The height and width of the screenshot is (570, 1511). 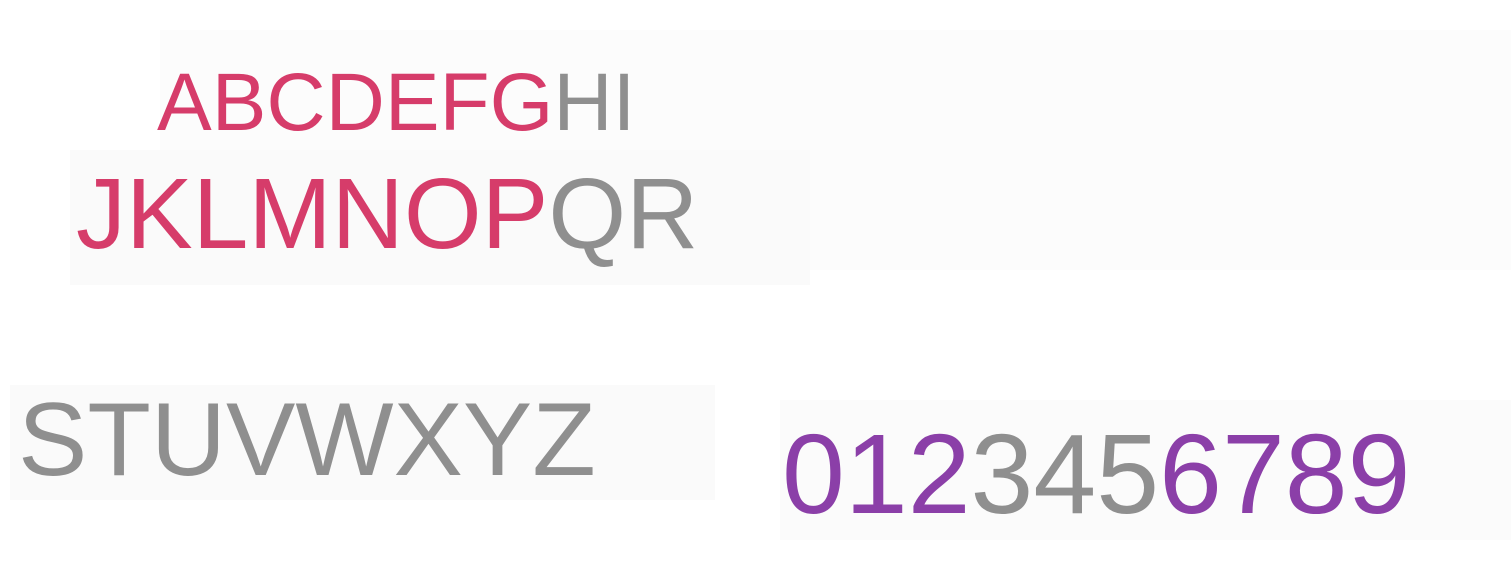 I want to click on digit-row-part3: 6789, so click(x=1285, y=474).